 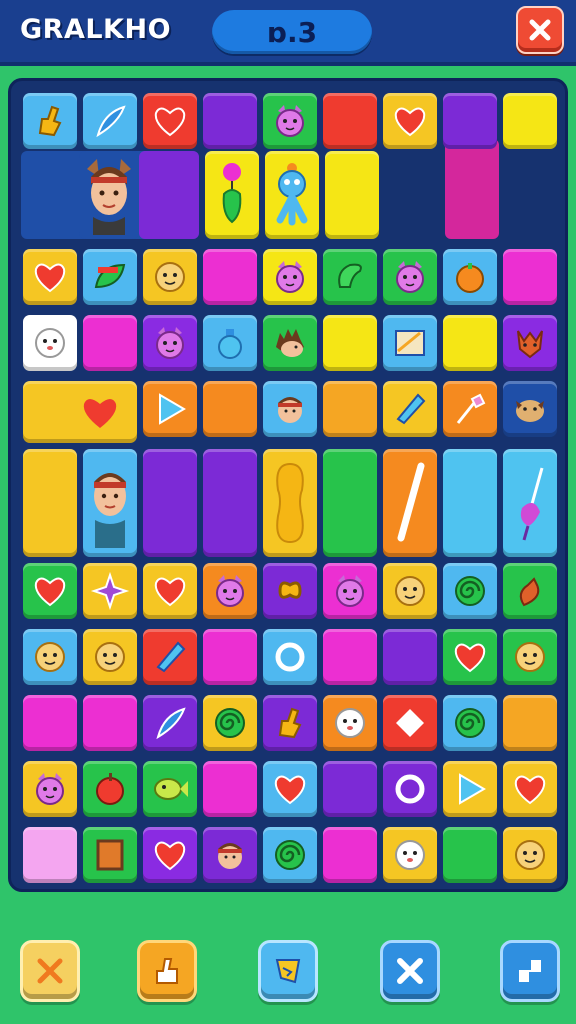 What do you see at coordinates (470, 503) in the screenshot?
I see `tall-cyan-tile` at bounding box center [470, 503].